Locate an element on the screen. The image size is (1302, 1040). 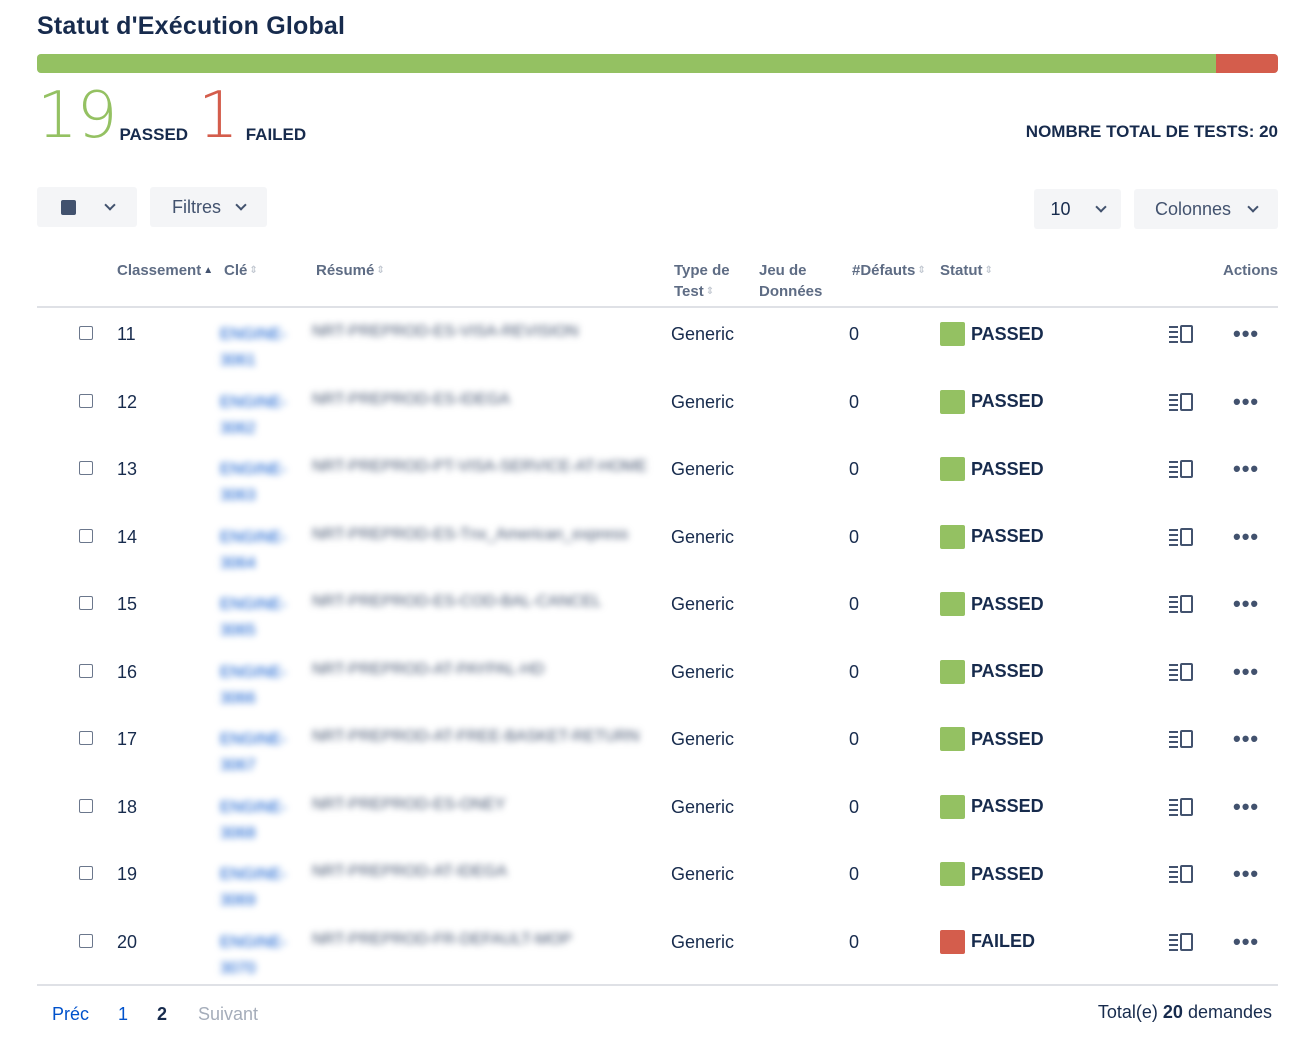
filters-label: Filtres is located at coordinates (196, 206).